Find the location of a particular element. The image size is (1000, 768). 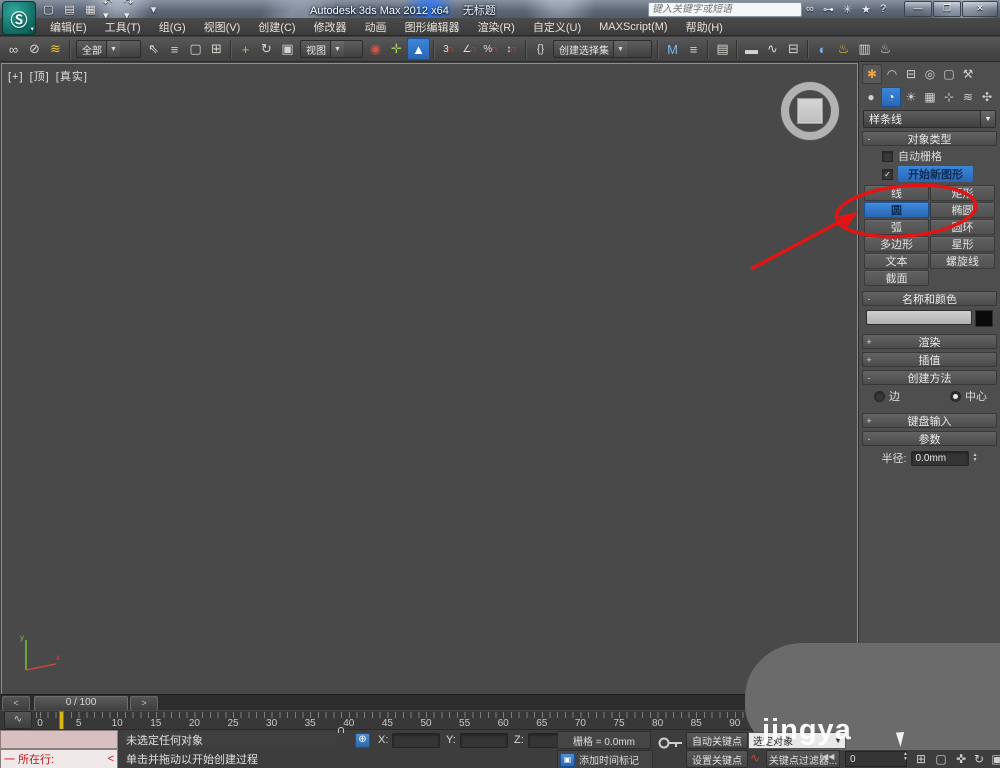

viewport-pov-menu: [顶] is located at coordinates (40, 77).